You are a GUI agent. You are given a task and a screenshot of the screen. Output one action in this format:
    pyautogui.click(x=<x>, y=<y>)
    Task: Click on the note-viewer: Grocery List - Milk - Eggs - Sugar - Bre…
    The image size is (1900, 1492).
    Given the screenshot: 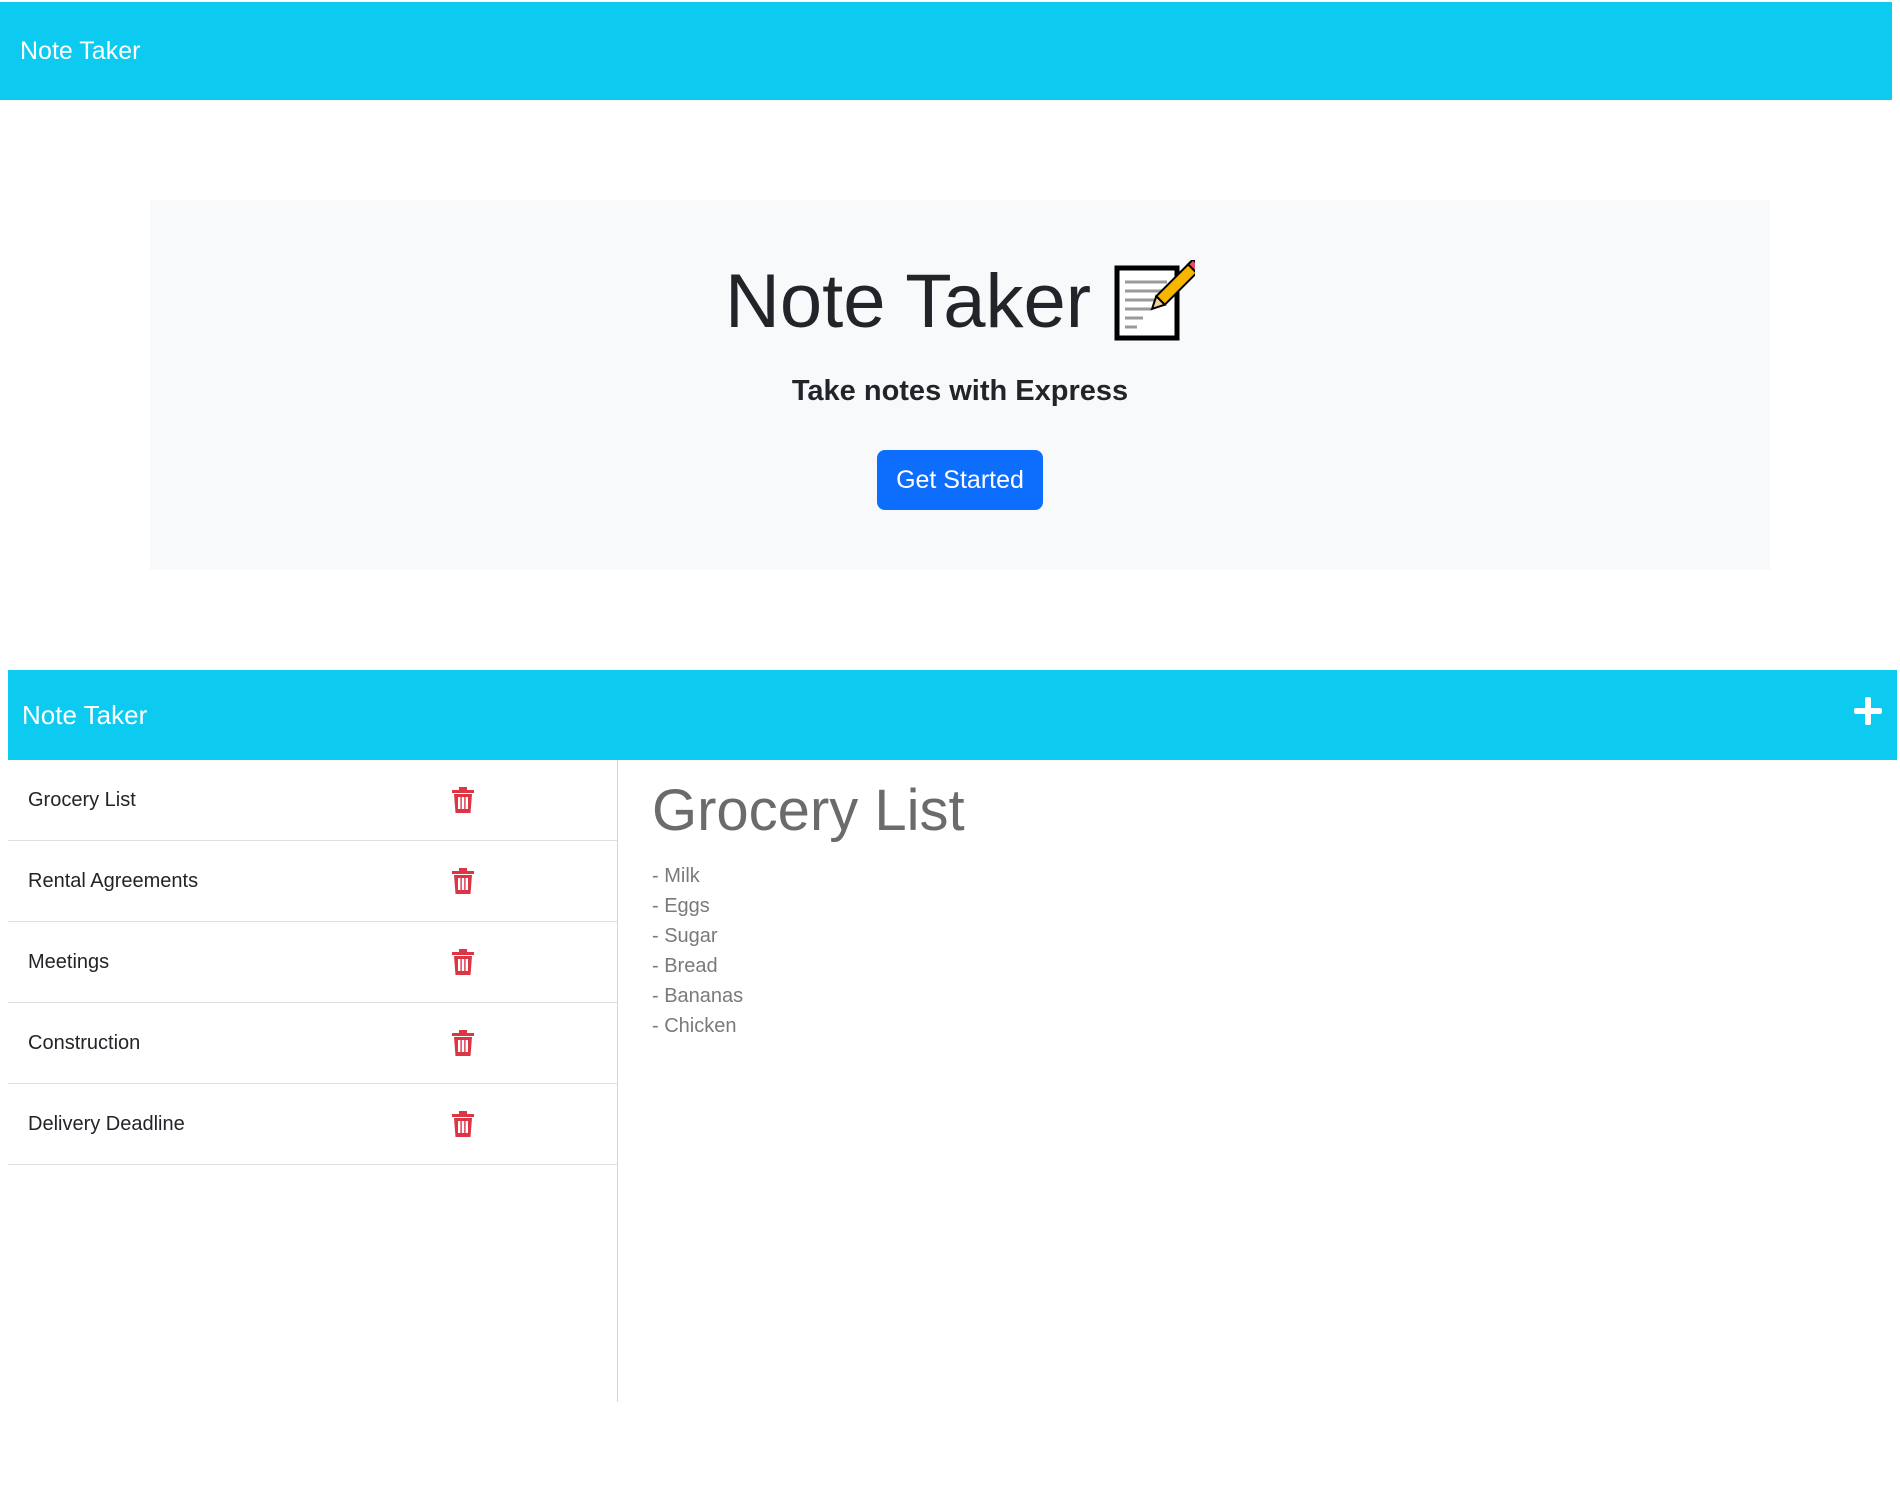 What is the action you would take?
    pyautogui.click(x=1252, y=905)
    